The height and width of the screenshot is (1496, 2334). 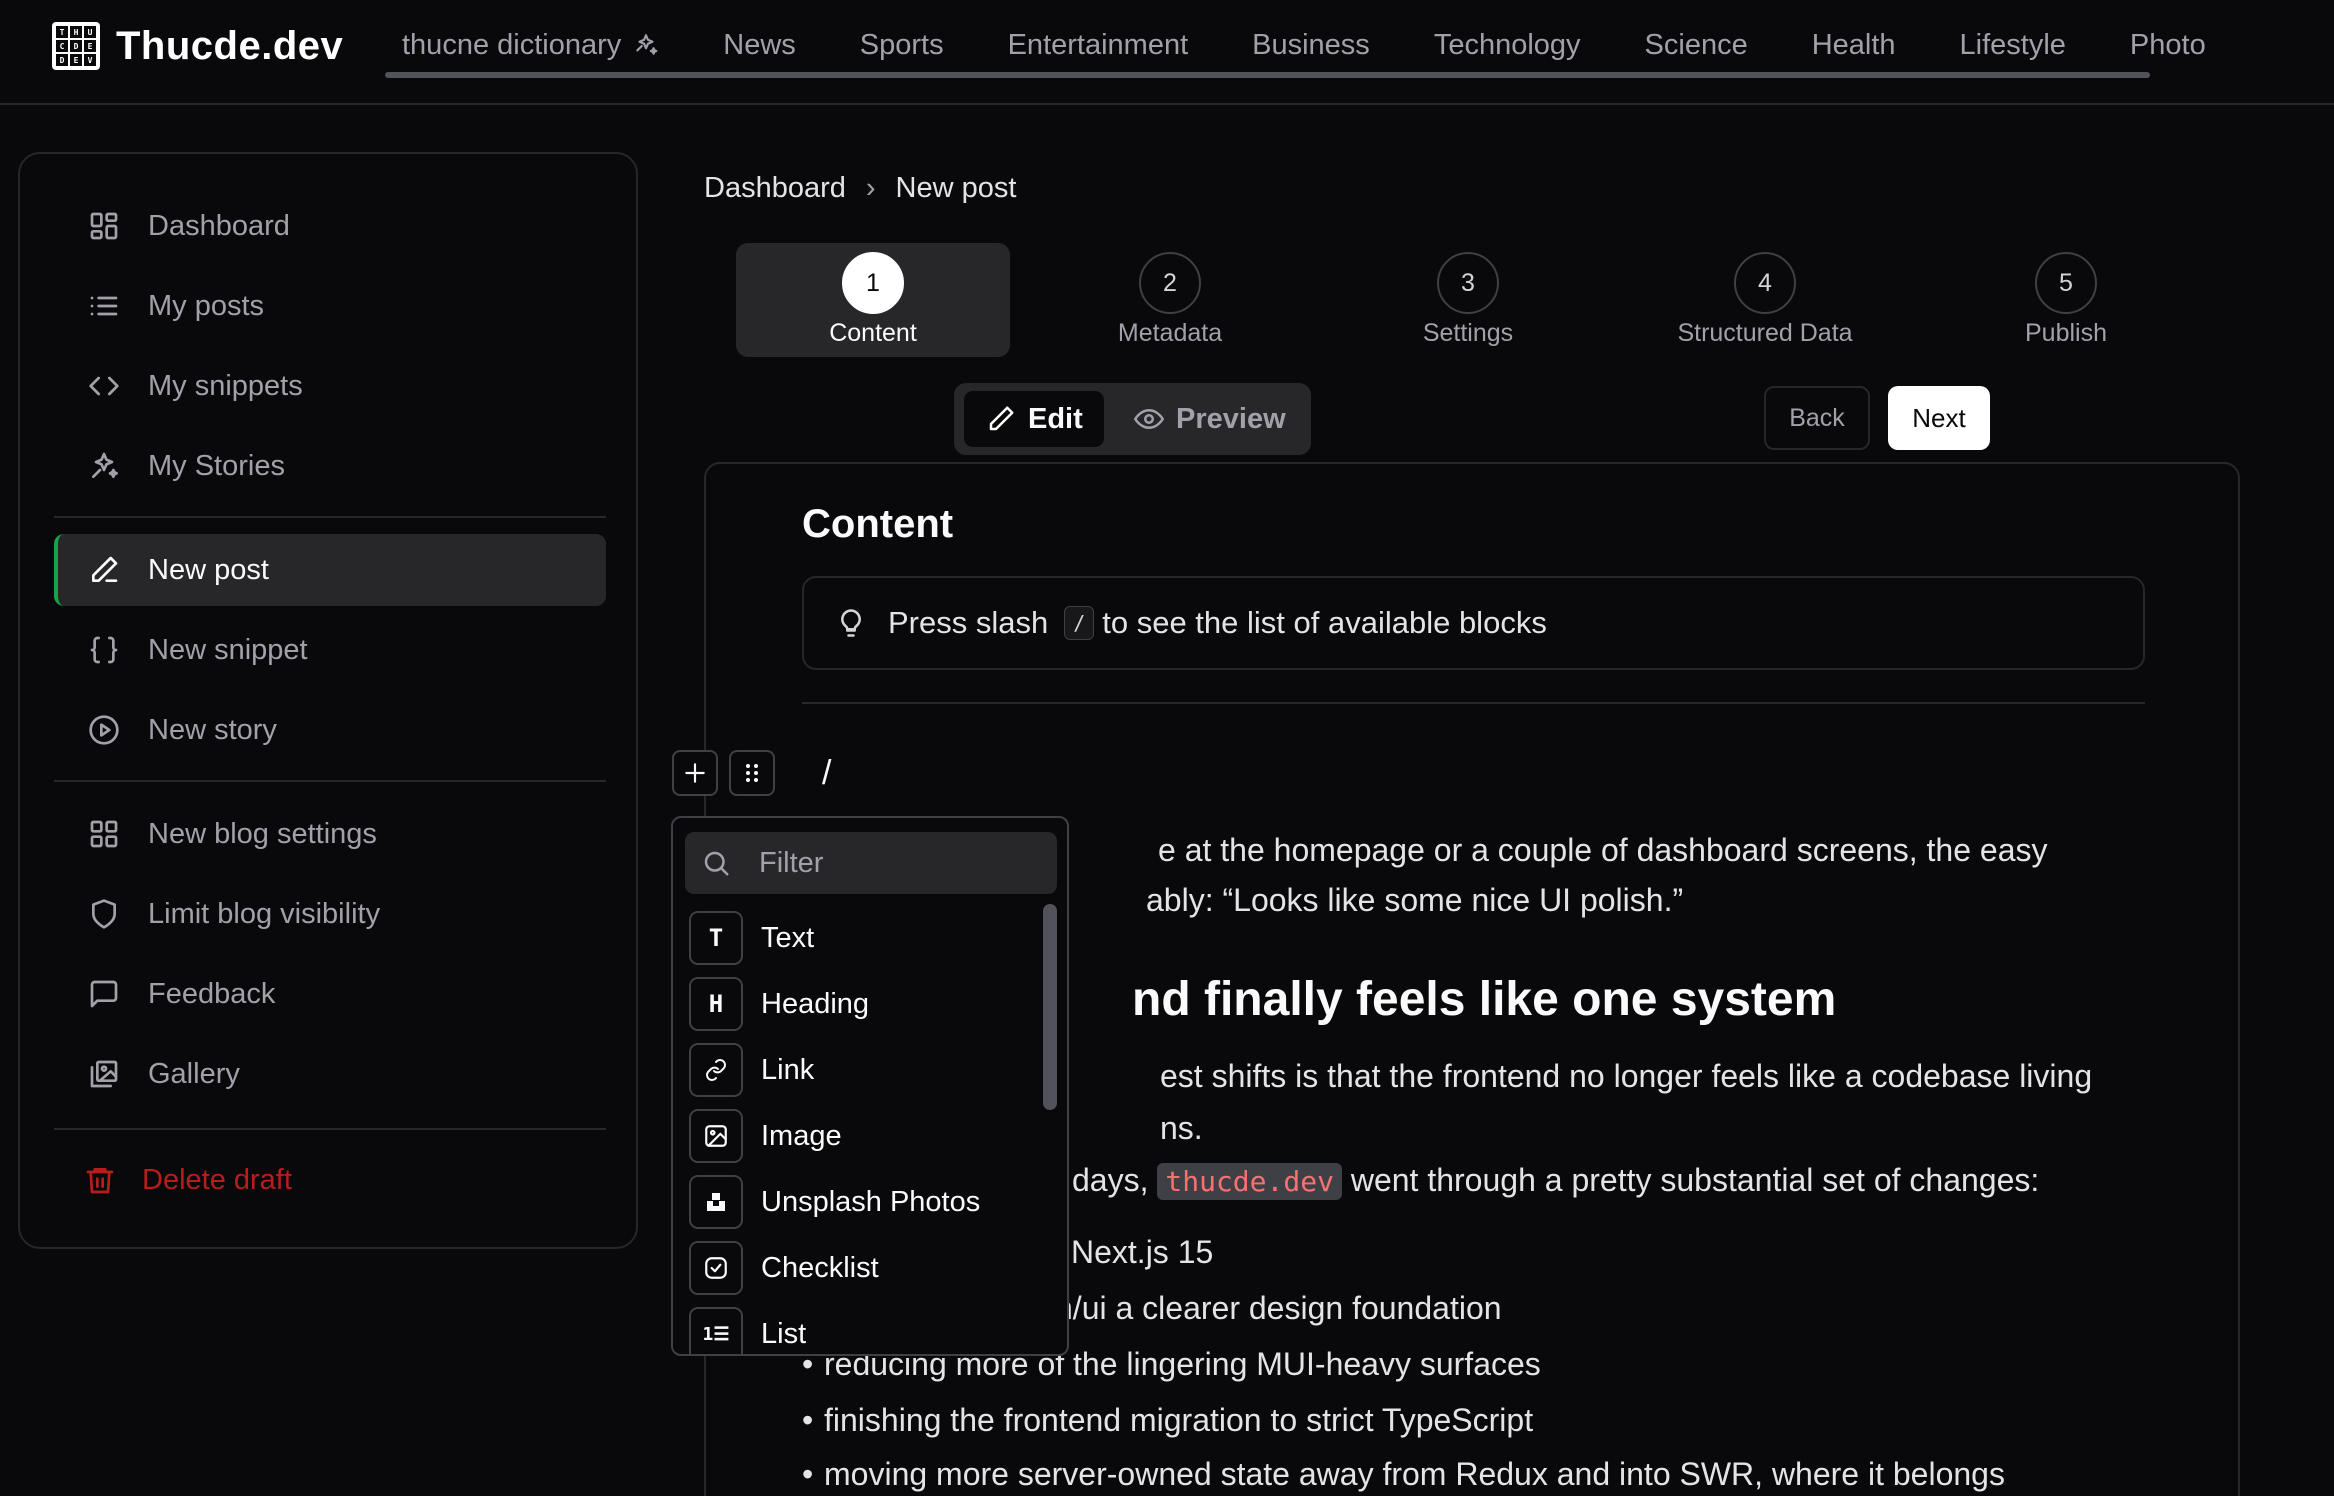 I want to click on sidebar-item-label: New snippet, so click(x=228, y=649).